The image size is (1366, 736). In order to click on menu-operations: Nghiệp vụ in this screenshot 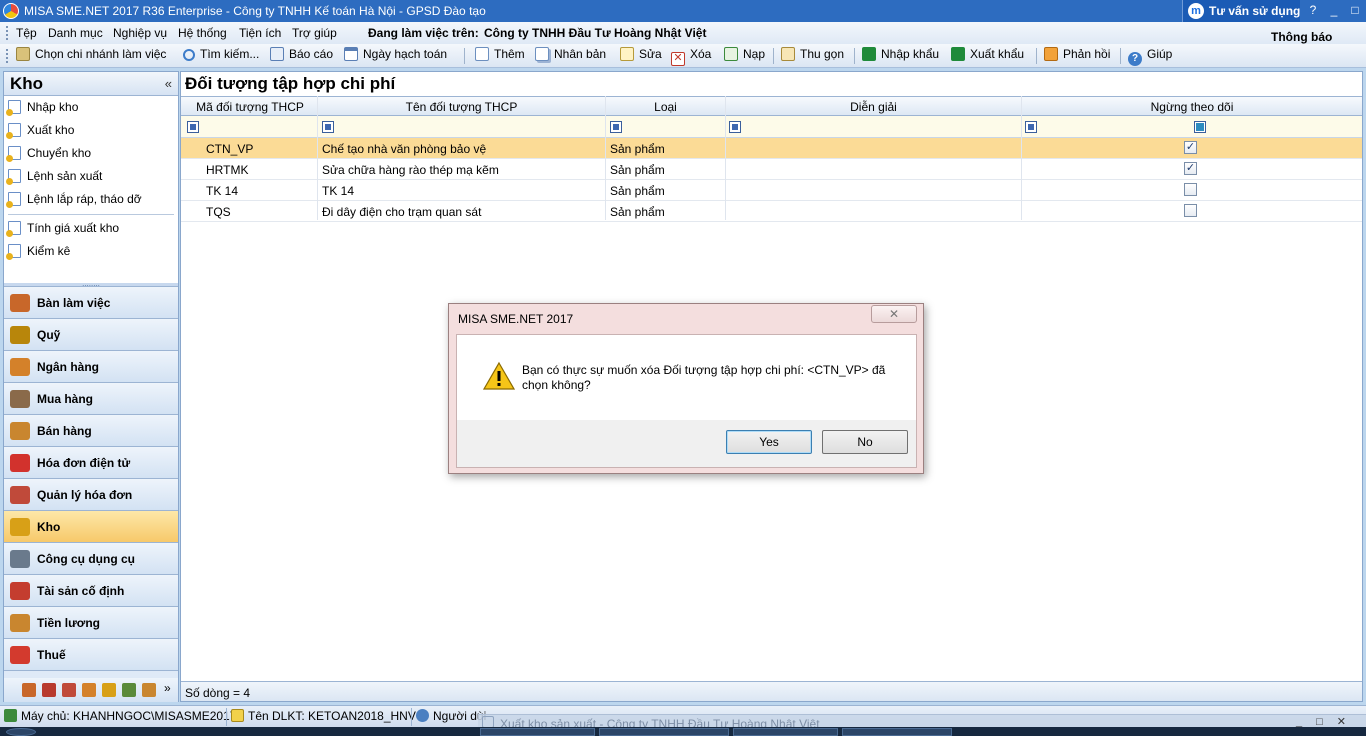, I will do `click(140, 33)`.